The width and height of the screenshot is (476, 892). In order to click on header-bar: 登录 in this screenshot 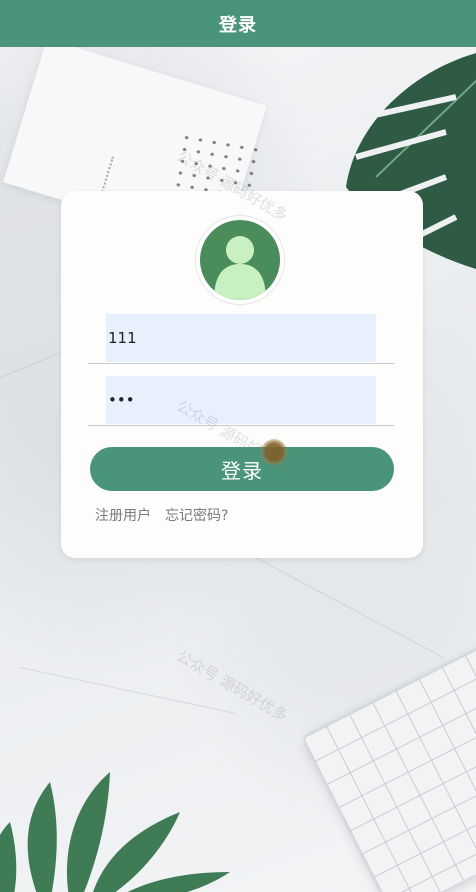, I will do `click(238, 23)`.